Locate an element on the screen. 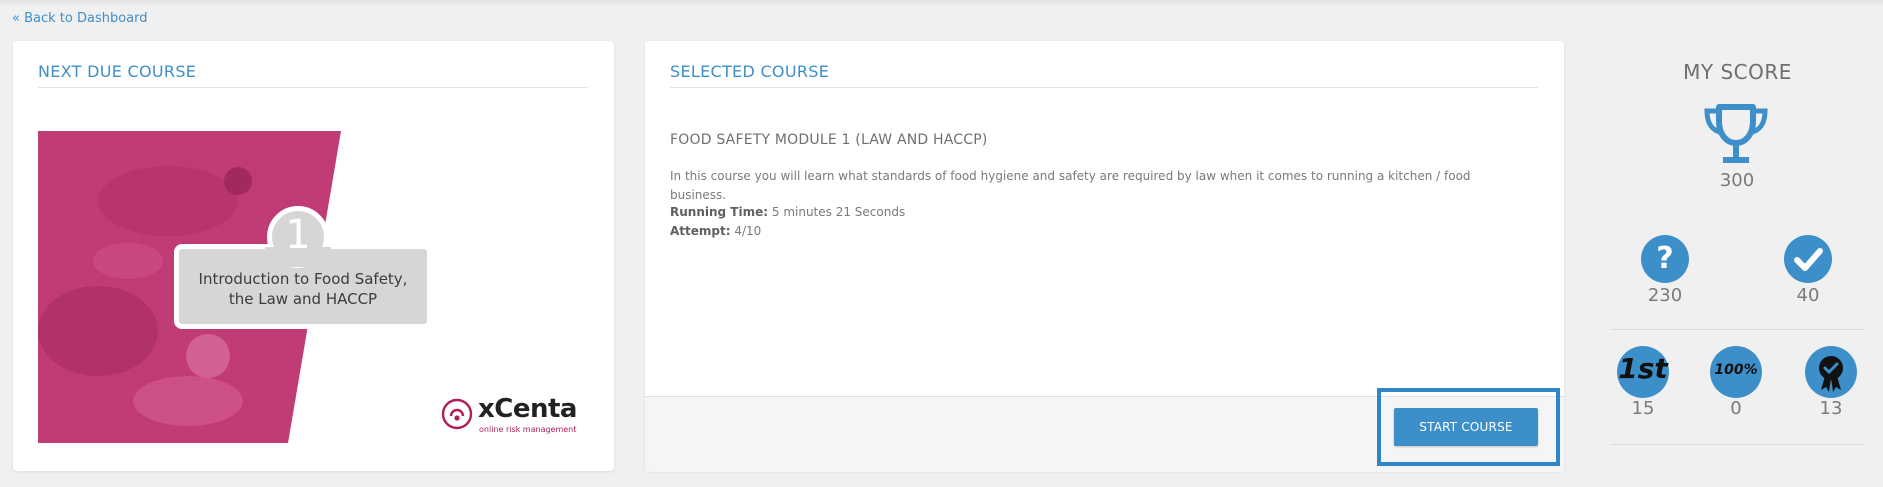  awards-count: 13 is located at coordinates (1831, 408).